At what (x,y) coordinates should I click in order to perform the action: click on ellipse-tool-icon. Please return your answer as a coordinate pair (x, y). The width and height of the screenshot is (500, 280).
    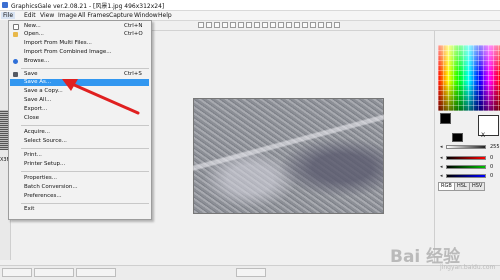
    Looking at the image, I should click on (249, 25).